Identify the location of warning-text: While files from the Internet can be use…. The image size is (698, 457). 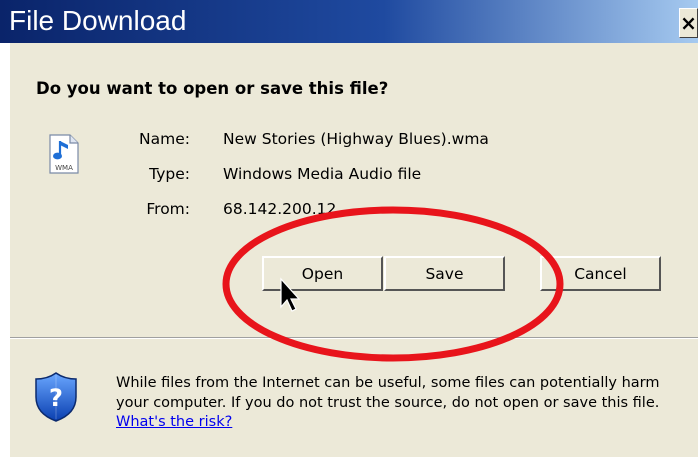
(388, 393).